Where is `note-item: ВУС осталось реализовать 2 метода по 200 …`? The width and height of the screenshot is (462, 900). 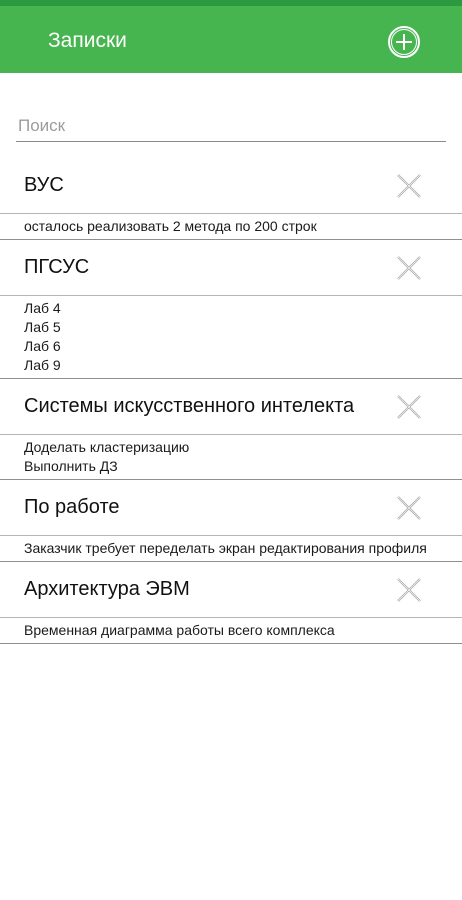 note-item: ВУС осталось реализовать 2 метода по 200 … is located at coordinates (231, 199).